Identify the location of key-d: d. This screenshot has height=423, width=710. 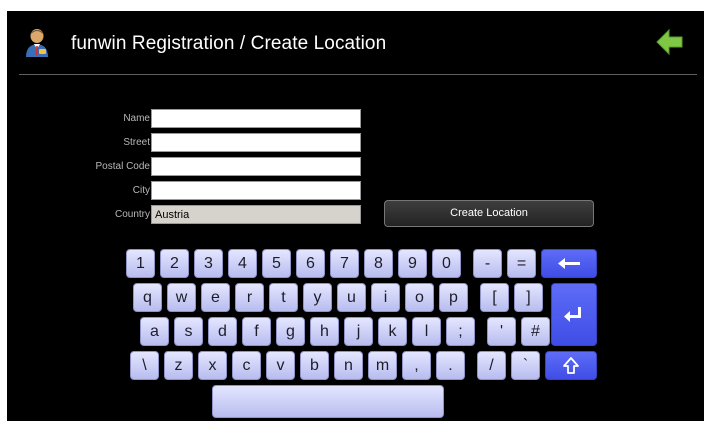
(222, 331).